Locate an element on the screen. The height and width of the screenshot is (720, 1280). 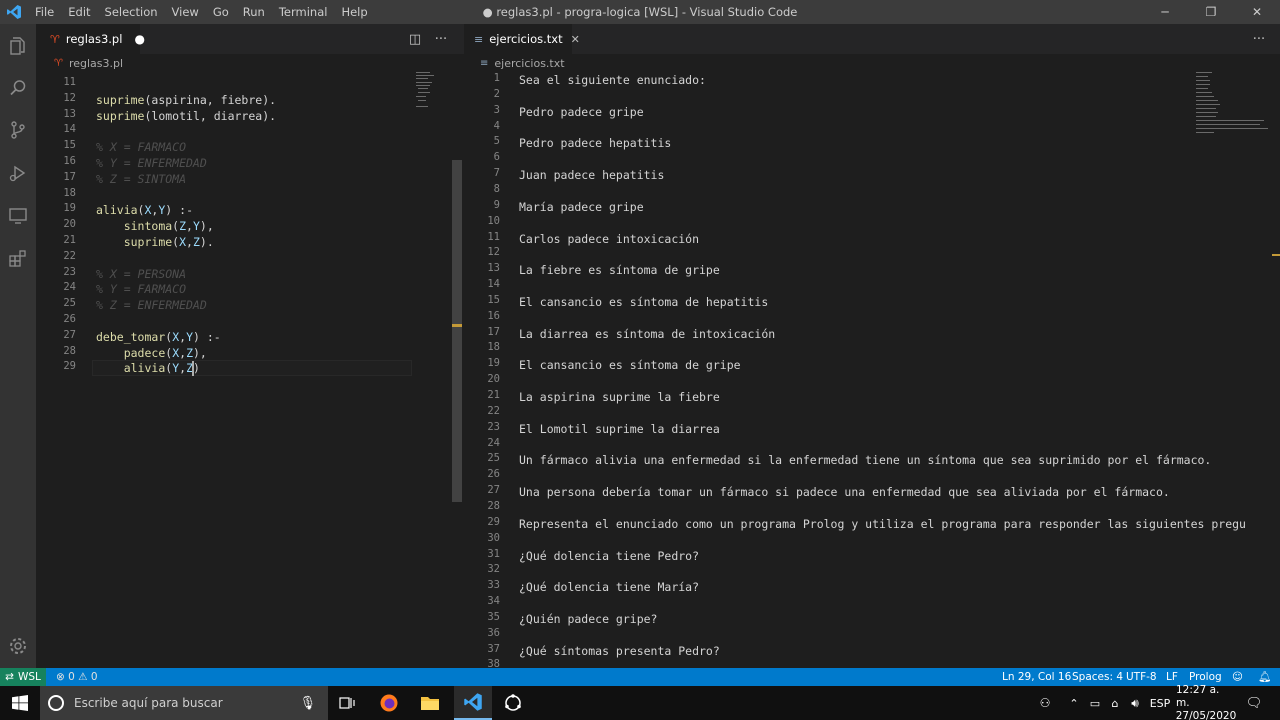
indentation: Spaces: 4 is located at coordinates (1097, 677).